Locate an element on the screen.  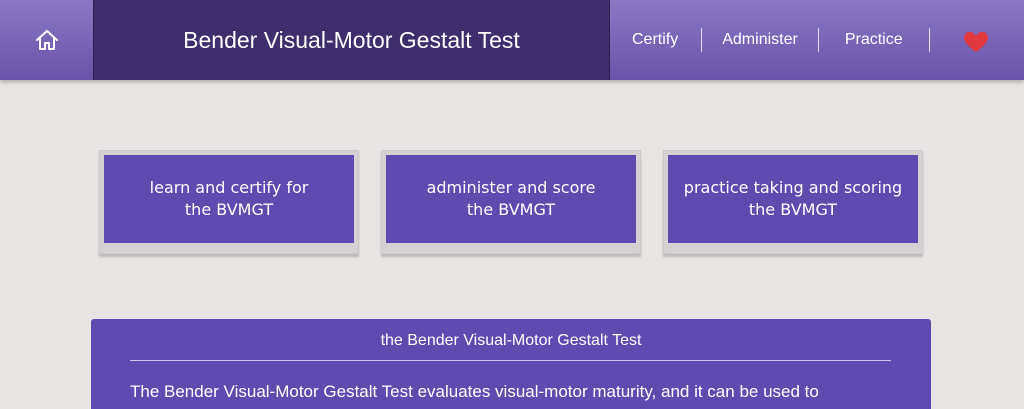
info-title: the Bender Visual-Motor Gestalt Test is located at coordinates (511, 340).